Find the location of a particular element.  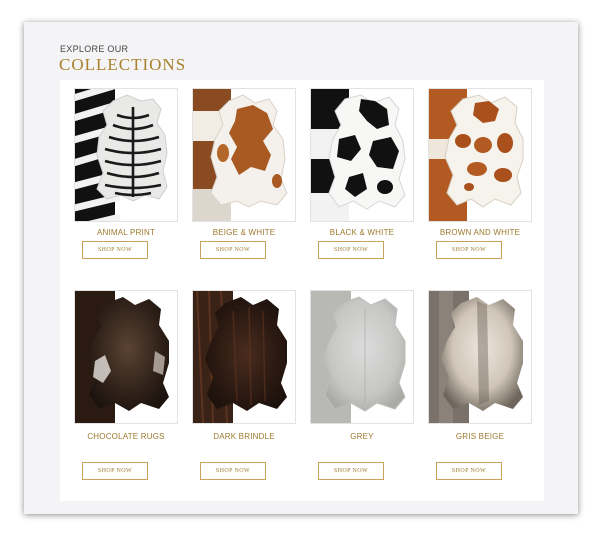

collection-label: GRIS BEIGE is located at coordinates (480, 436).